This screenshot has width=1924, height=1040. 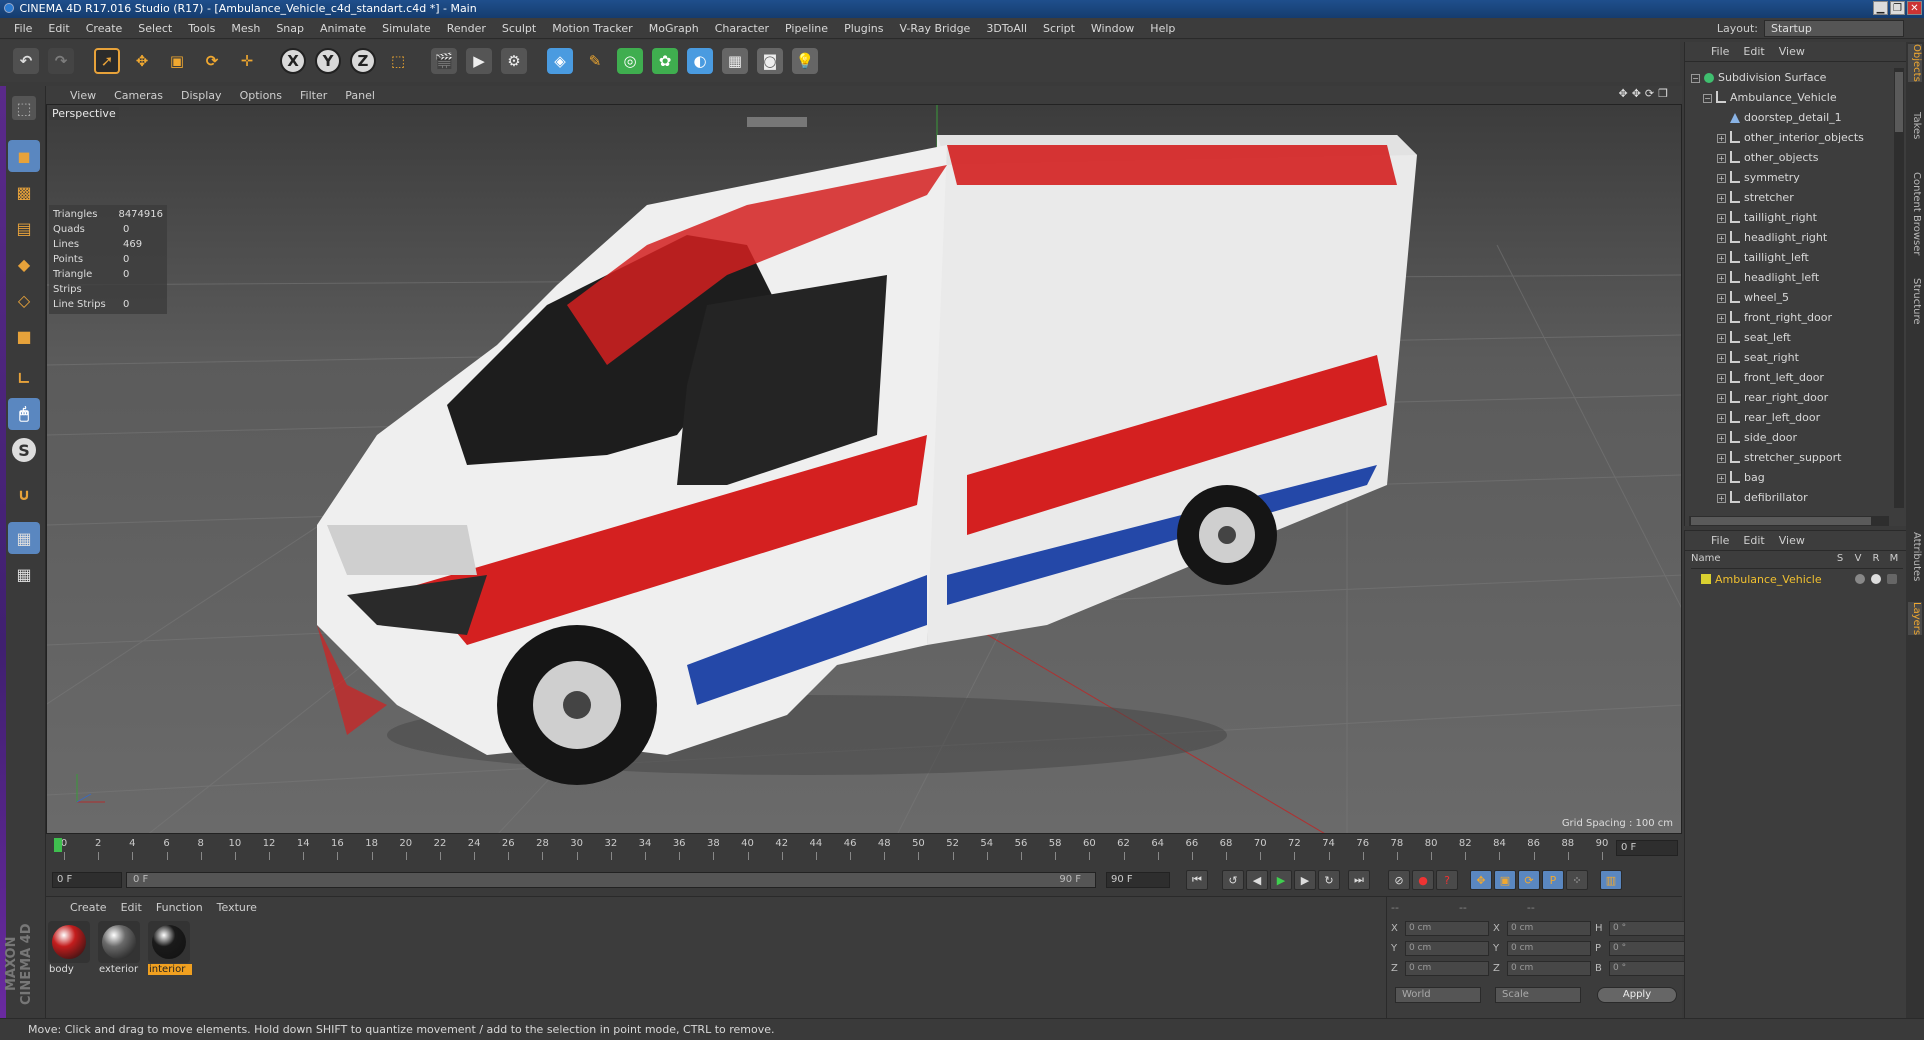 I want to click on viewport-navigation-icons: ✥✥⟳❐, so click(x=1645, y=93).